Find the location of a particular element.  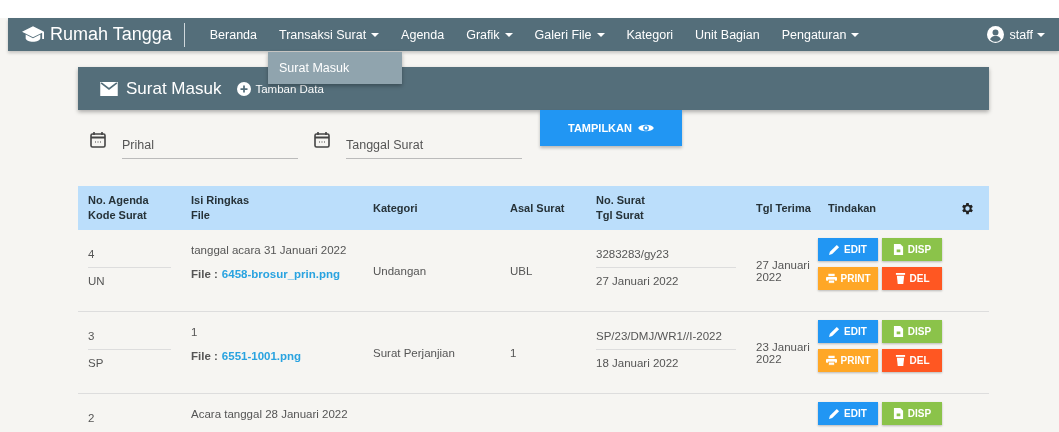

table-cell: Undangan is located at coordinates (400, 270).